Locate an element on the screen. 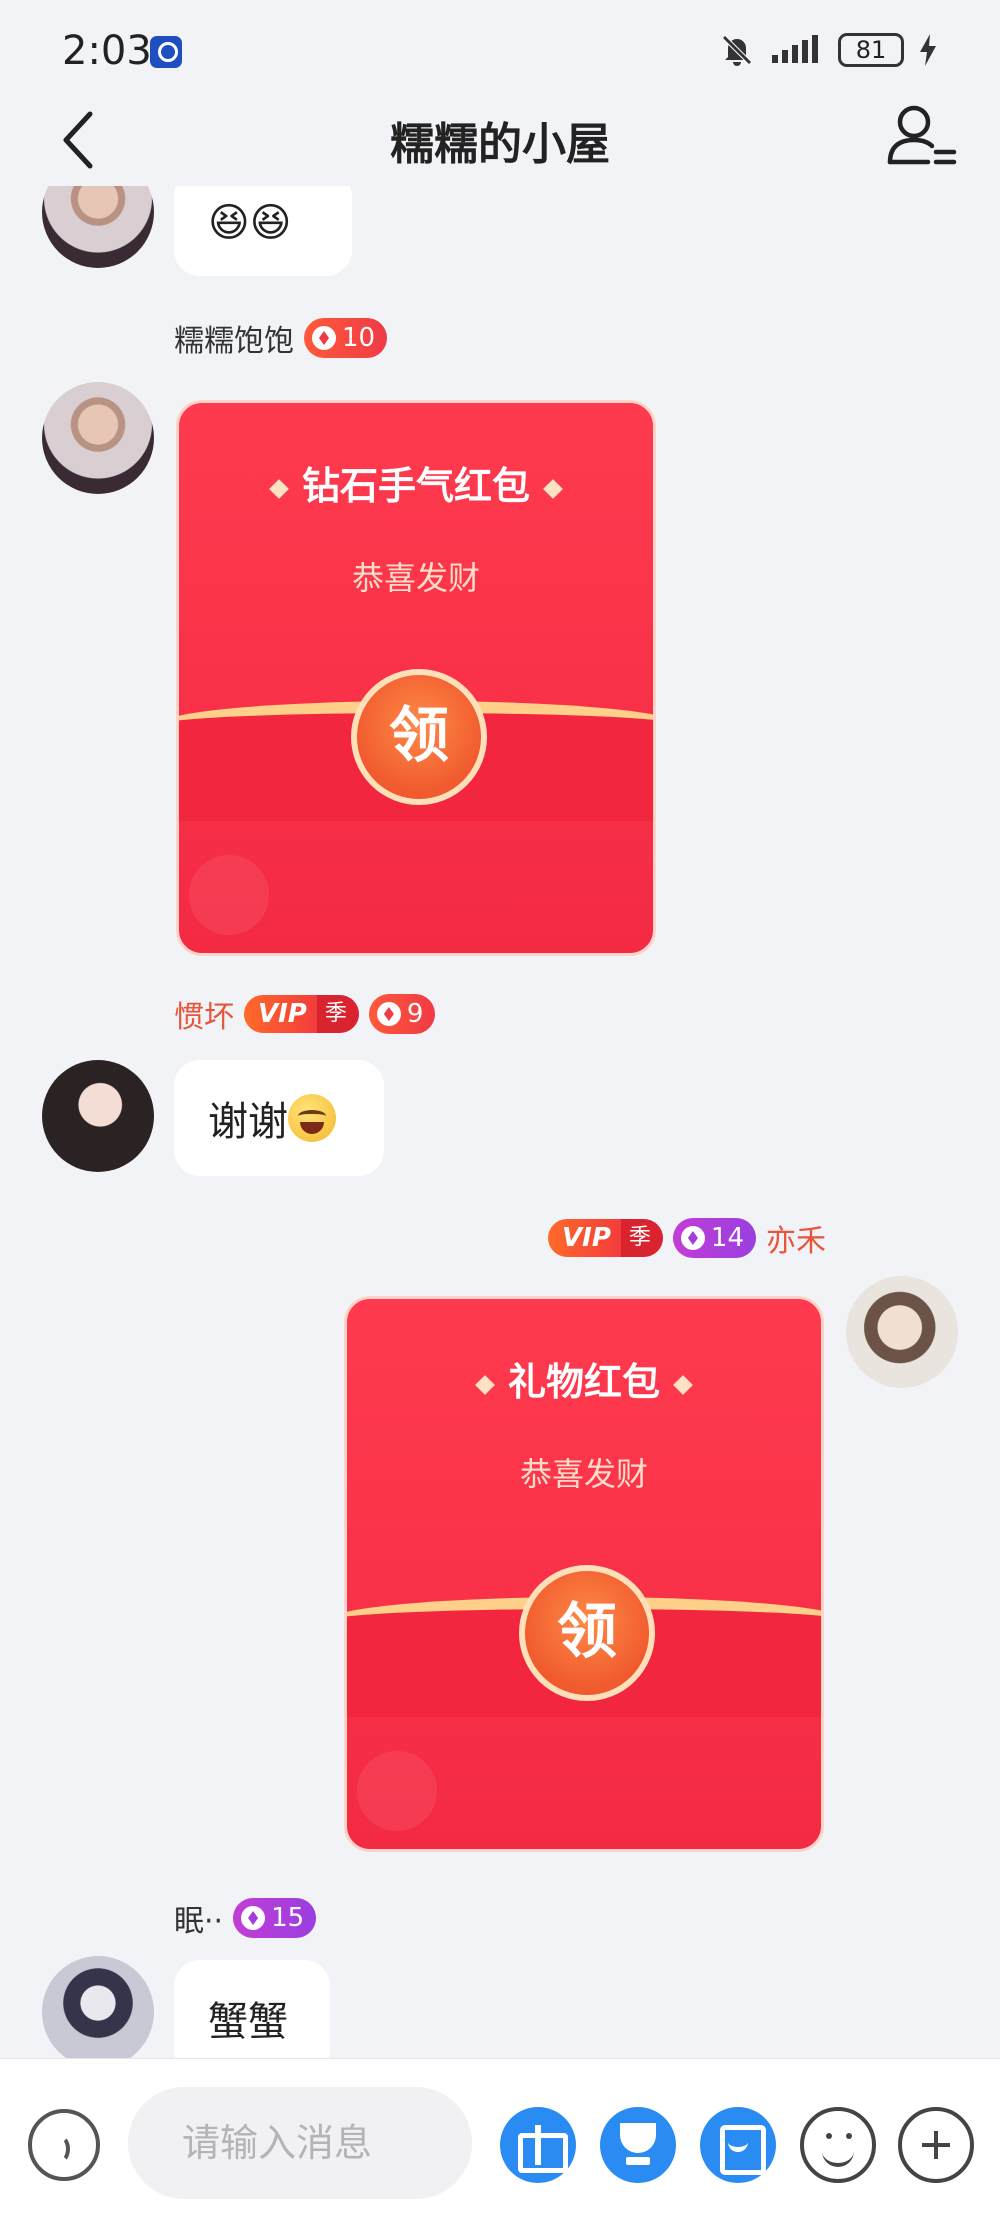  emoji-icon is located at coordinates (838, 2145).